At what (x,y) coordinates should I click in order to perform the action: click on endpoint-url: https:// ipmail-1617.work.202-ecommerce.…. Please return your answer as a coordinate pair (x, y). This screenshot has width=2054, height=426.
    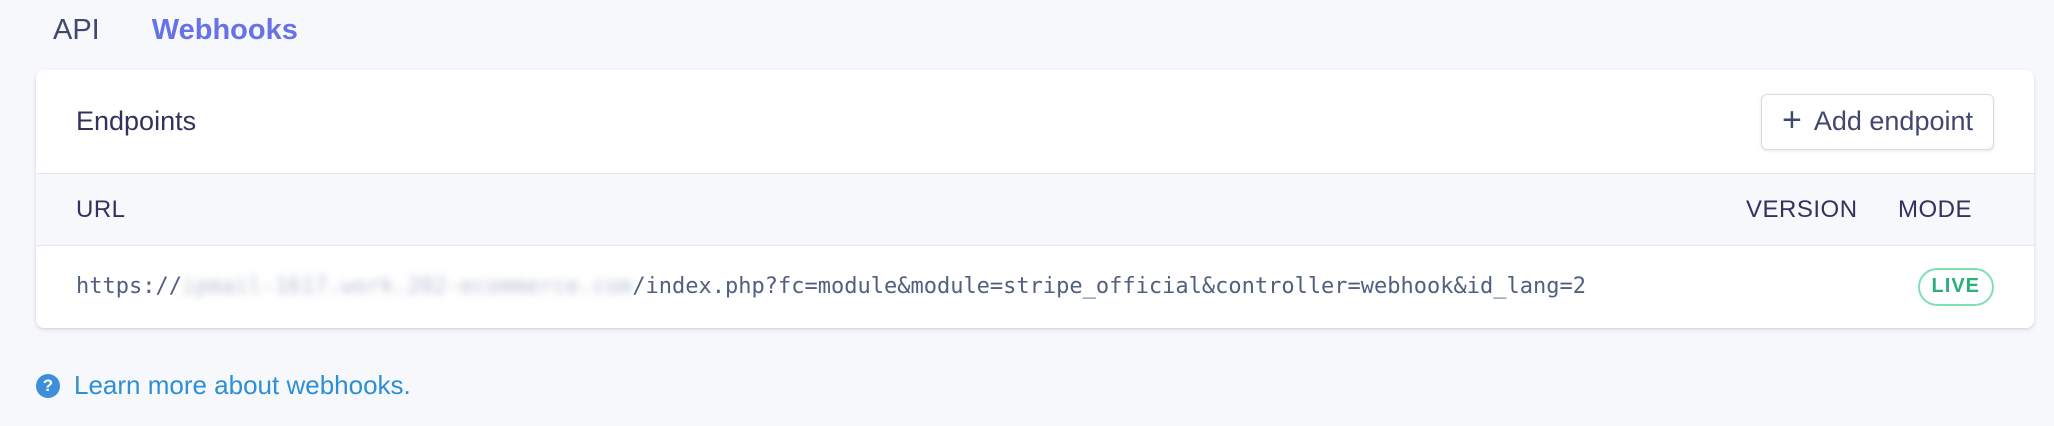
    Looking at the image, I should click on (911, 286).